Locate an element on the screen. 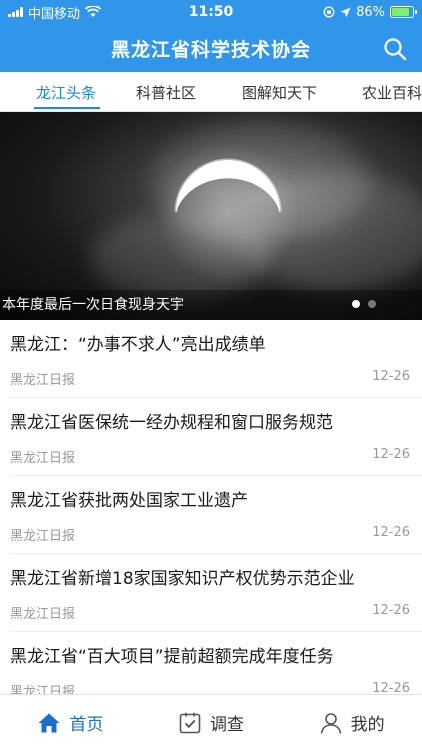 This screenshot has width=422, height=750. battery-icon is located at coordinates (403, 12).